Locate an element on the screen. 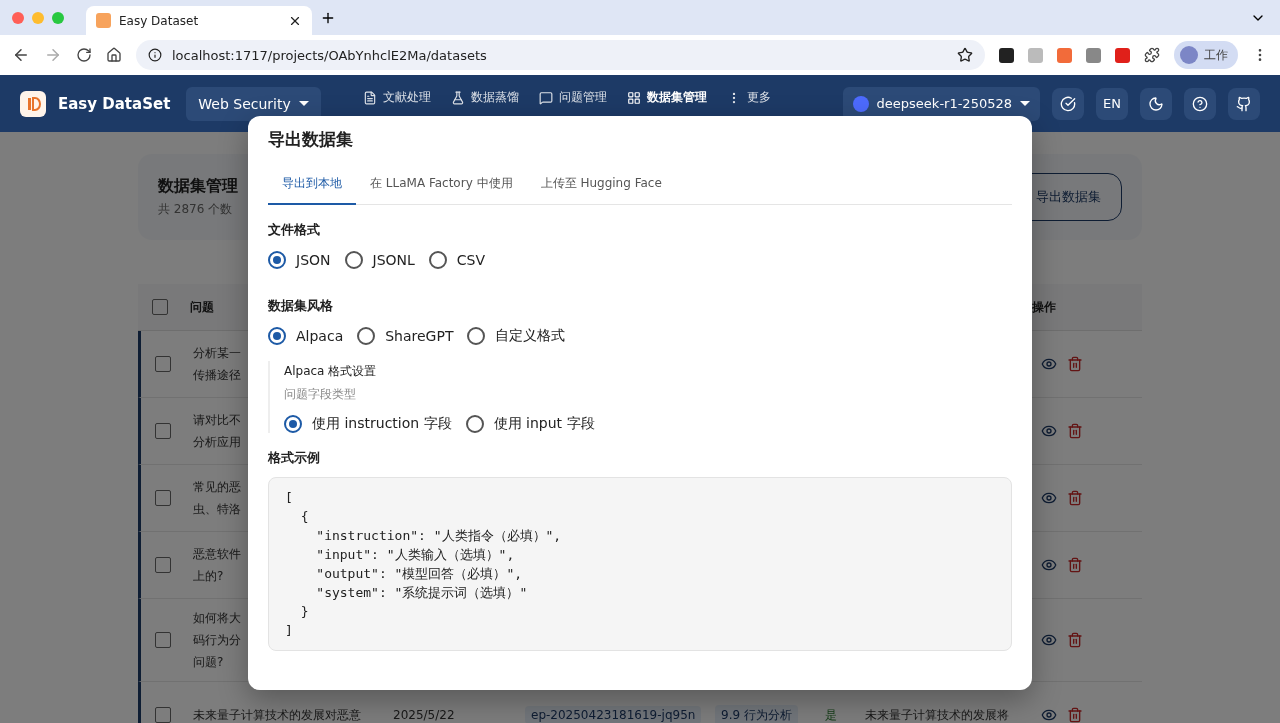 The image size is (1280, 723). settings-title: Alpaca 格式设置 is located at coordinates (331, 371).